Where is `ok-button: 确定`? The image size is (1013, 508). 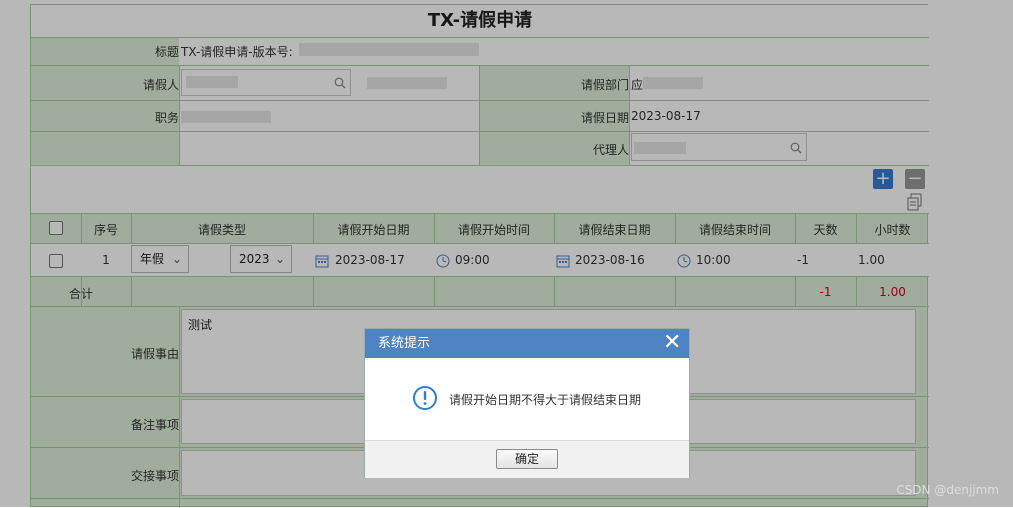
ok-button: 确定 is located at coordinates (527, 459).